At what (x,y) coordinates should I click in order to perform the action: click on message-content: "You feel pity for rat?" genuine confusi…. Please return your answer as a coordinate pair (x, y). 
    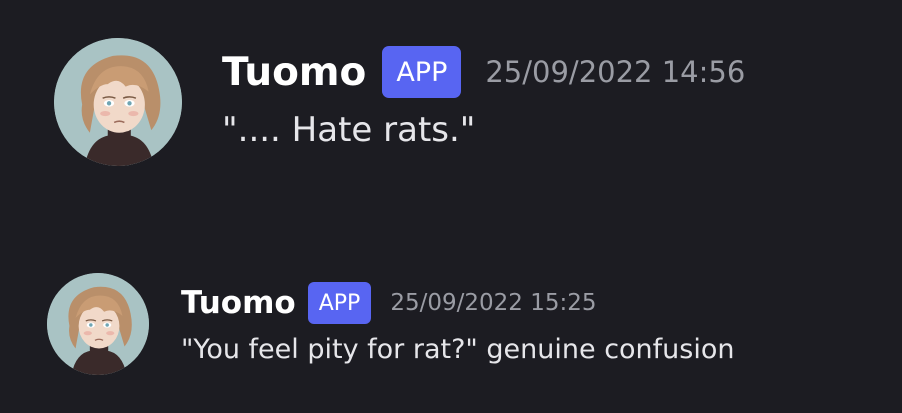
    Looking at the image, I should click on (458, 349).